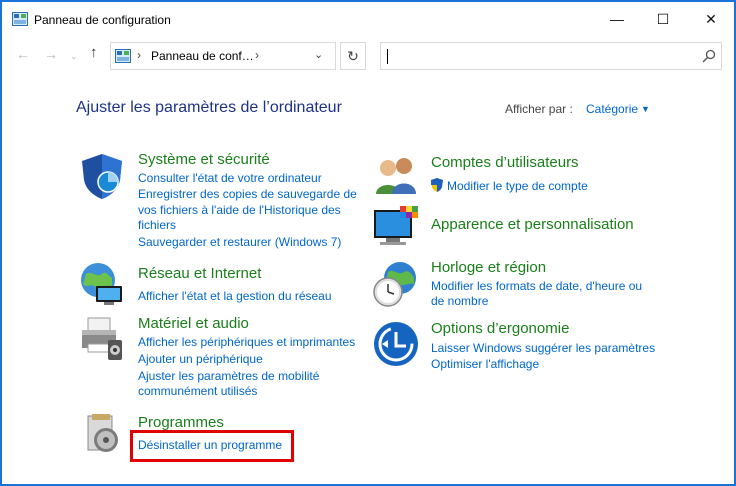  Describe the element at coordinates (663, 19) in the screenshot. I see `maximize-button: ☐` at that location.